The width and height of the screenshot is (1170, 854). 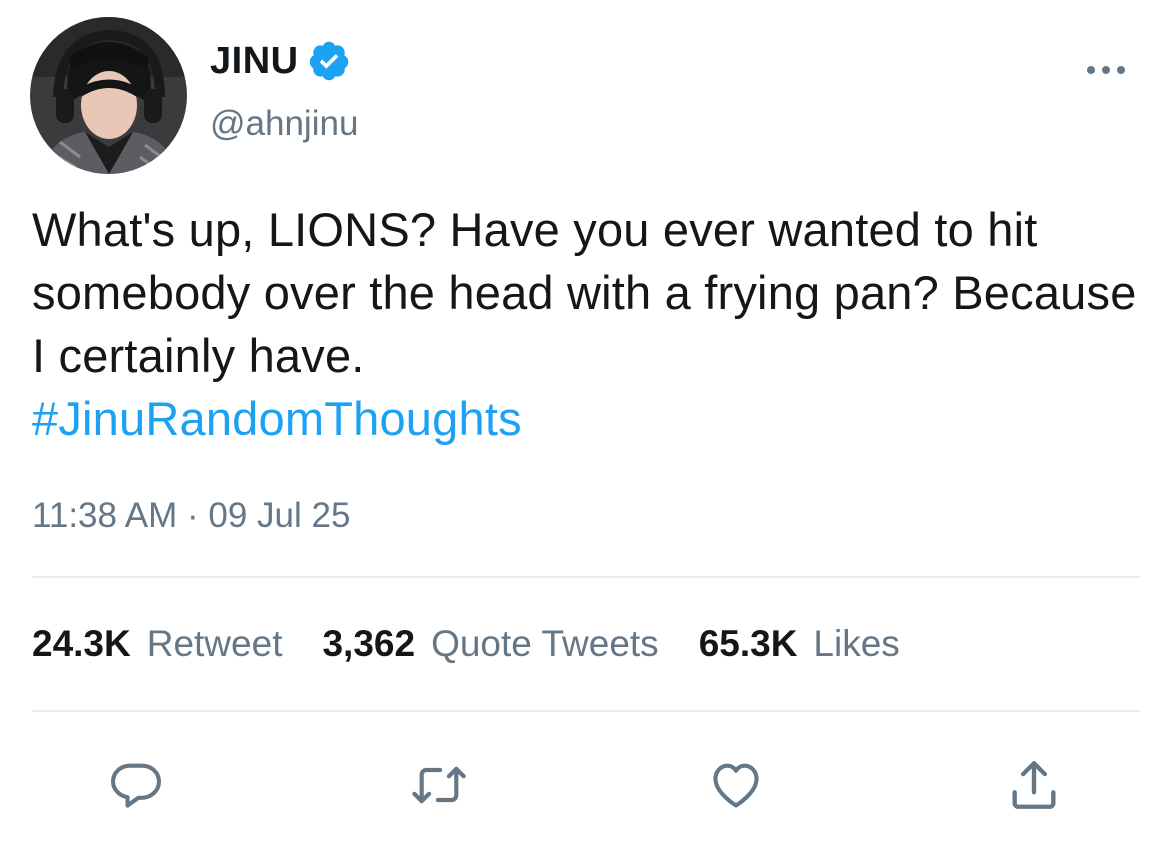 I want to click on like-button, so click(x=736, y=785).